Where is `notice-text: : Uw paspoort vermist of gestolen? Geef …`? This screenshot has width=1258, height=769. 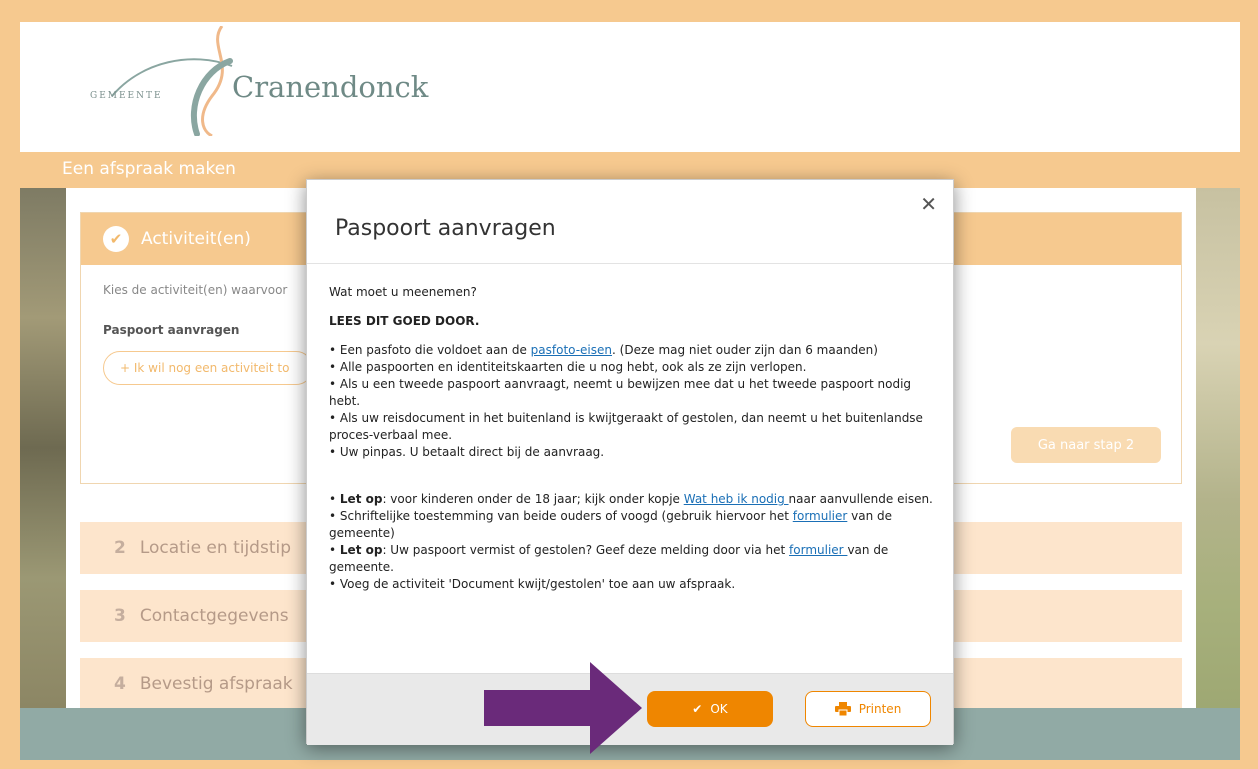 notice-text: : Uw paspoort vermist of gestolen? Geef … is located at coordinates (586, 550).